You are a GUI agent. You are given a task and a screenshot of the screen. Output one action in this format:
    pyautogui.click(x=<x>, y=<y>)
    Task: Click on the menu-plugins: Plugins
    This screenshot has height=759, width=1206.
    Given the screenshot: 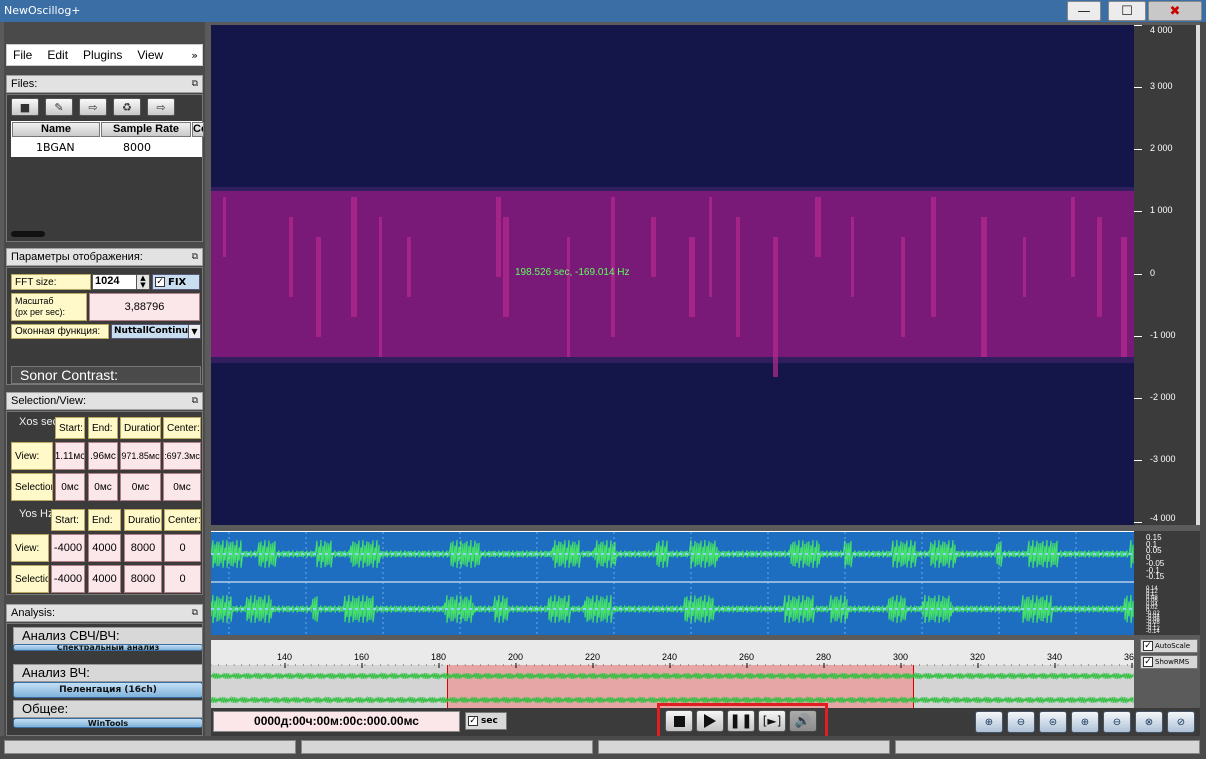 What is the action you would take?
    pyautogui.click(x=102, y=55)
    